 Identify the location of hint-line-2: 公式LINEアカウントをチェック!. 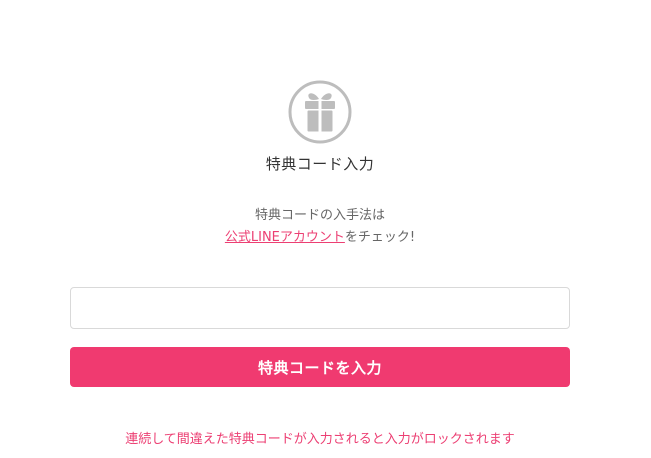
(320, 238).